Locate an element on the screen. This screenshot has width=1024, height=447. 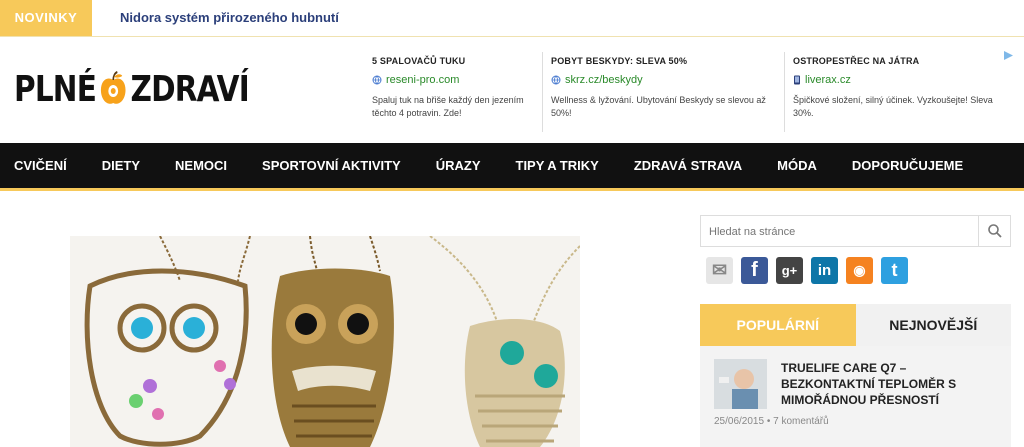
logo-text-left: PLNÉ is located at coordinates (55, 89).